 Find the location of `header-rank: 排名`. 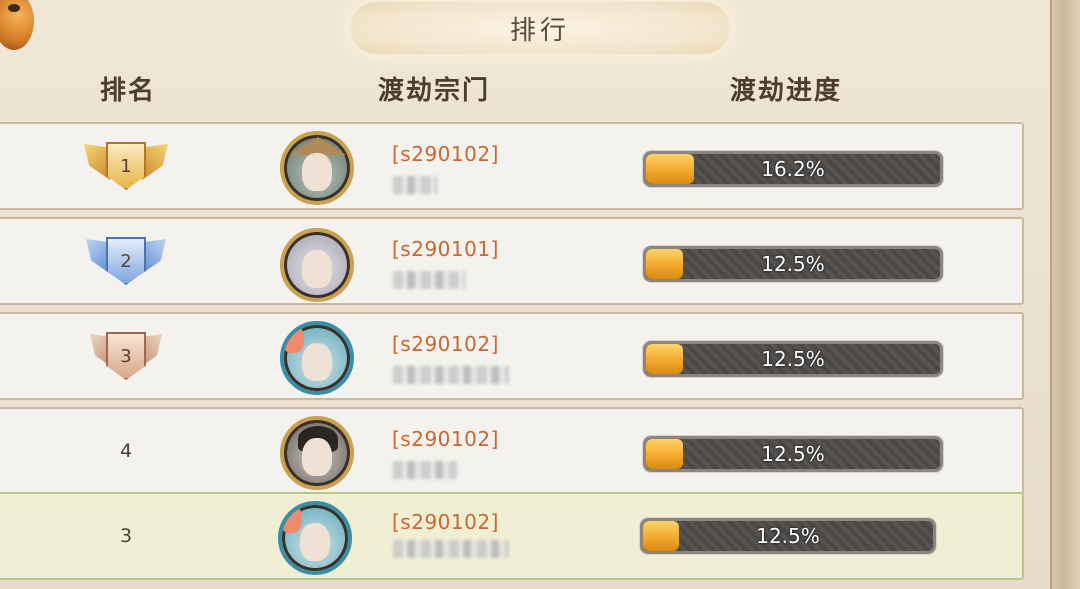

header-rank: 排名 is located at coordinates (128, 91).